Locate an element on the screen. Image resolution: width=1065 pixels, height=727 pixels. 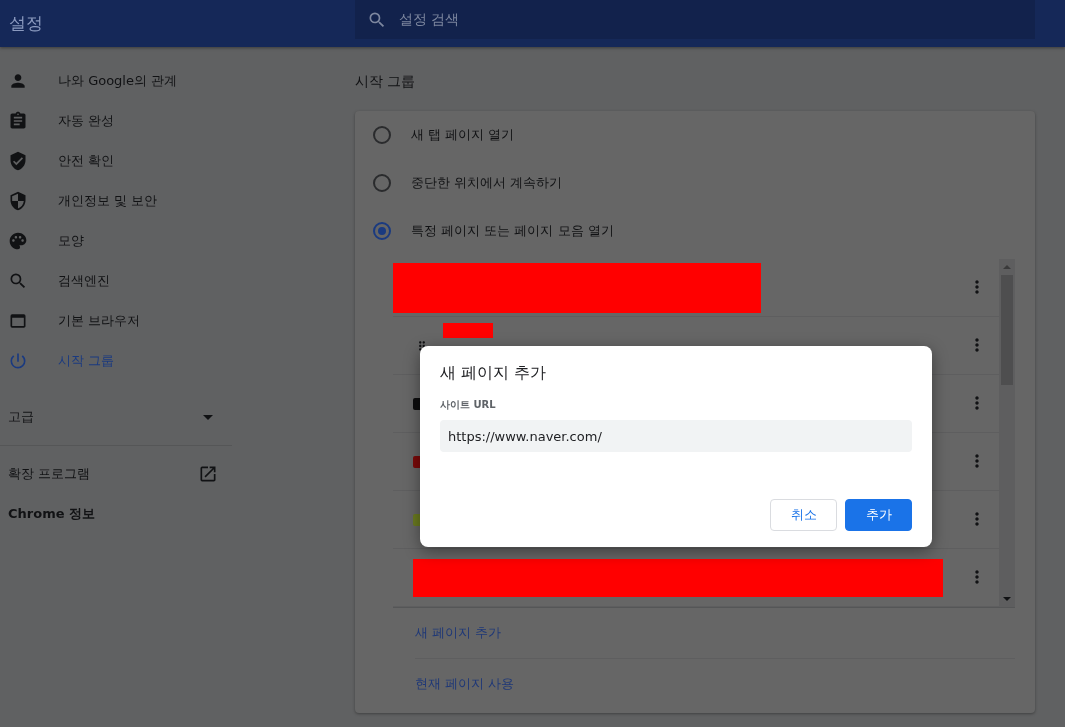
text-link: 새 페이지 추가 is located at coordinates (458, 633).